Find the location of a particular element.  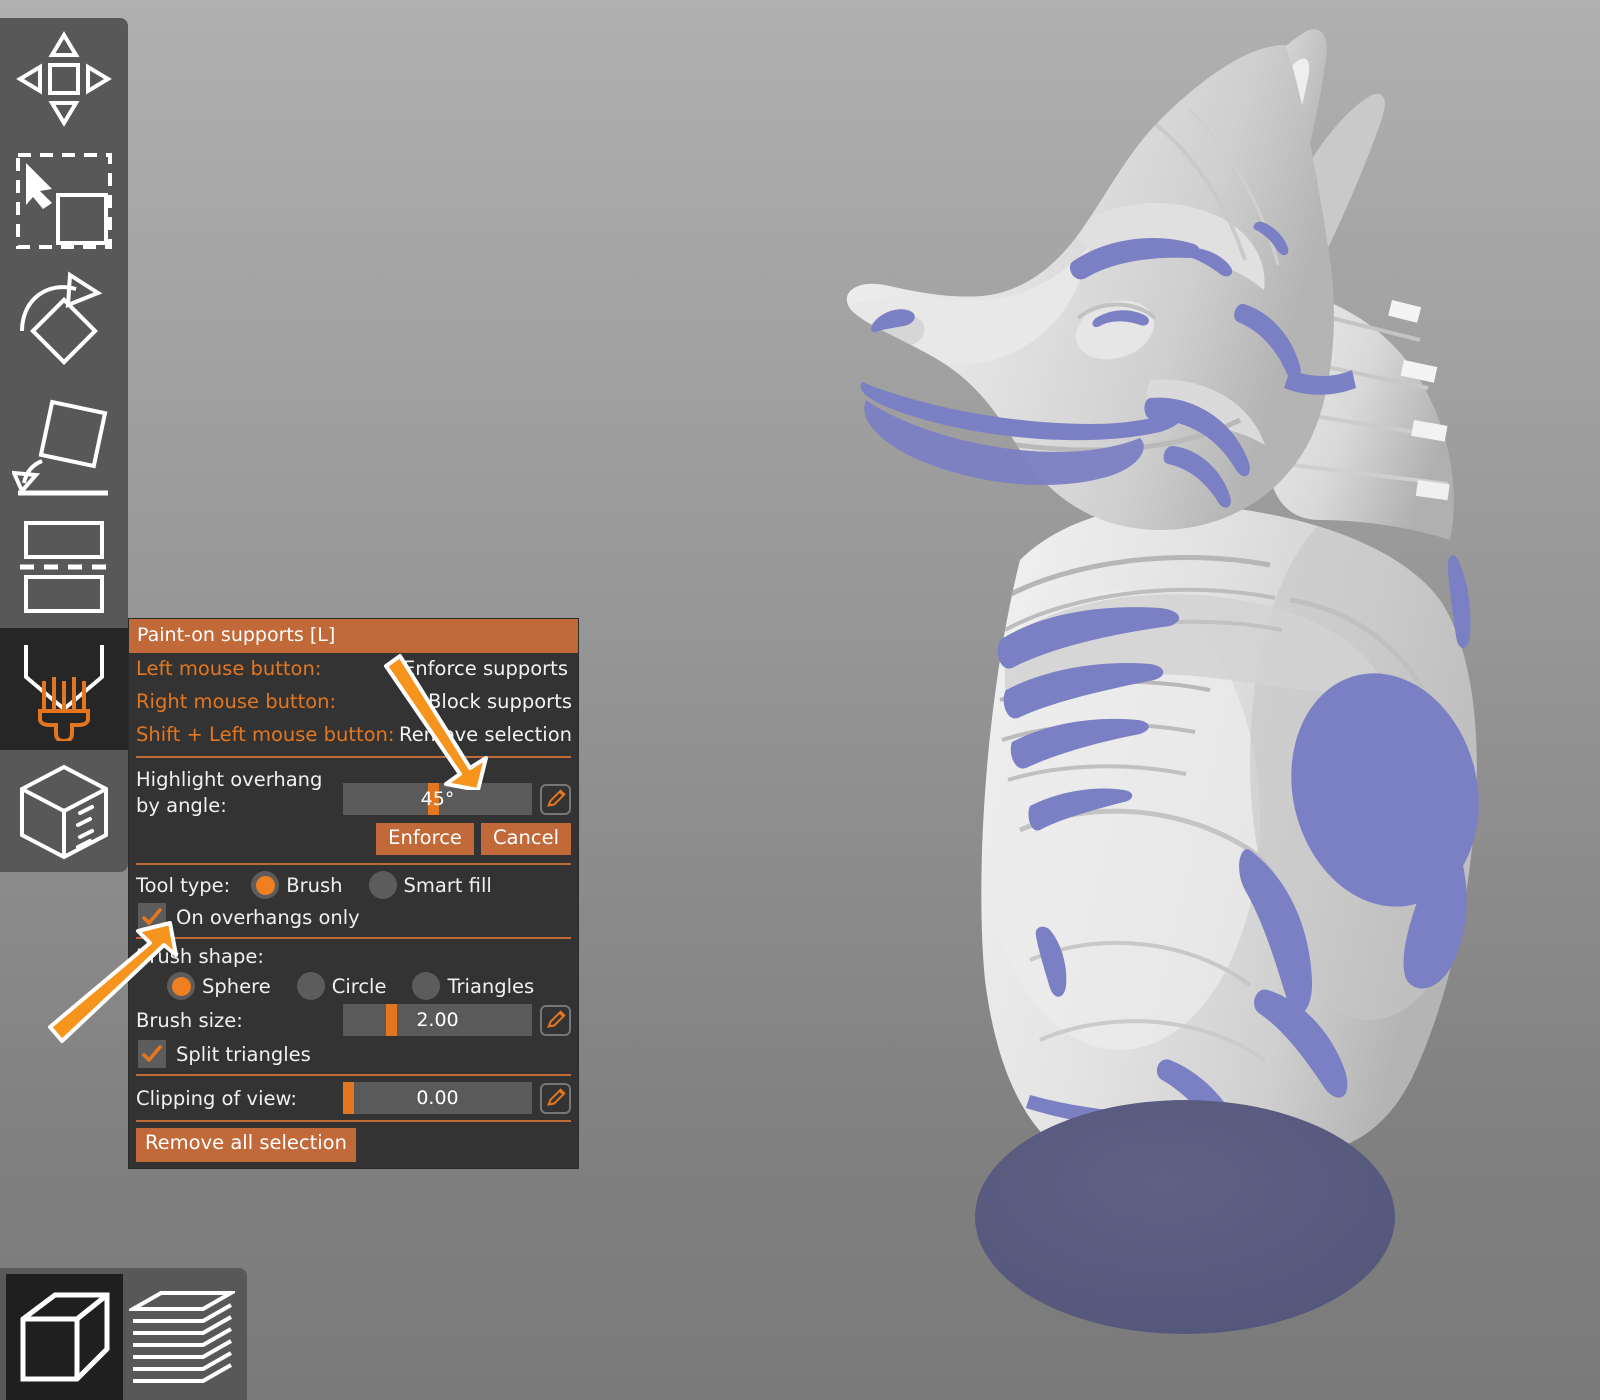

highlight-overhang-slider: 45° is located at coordinates (437, 799).